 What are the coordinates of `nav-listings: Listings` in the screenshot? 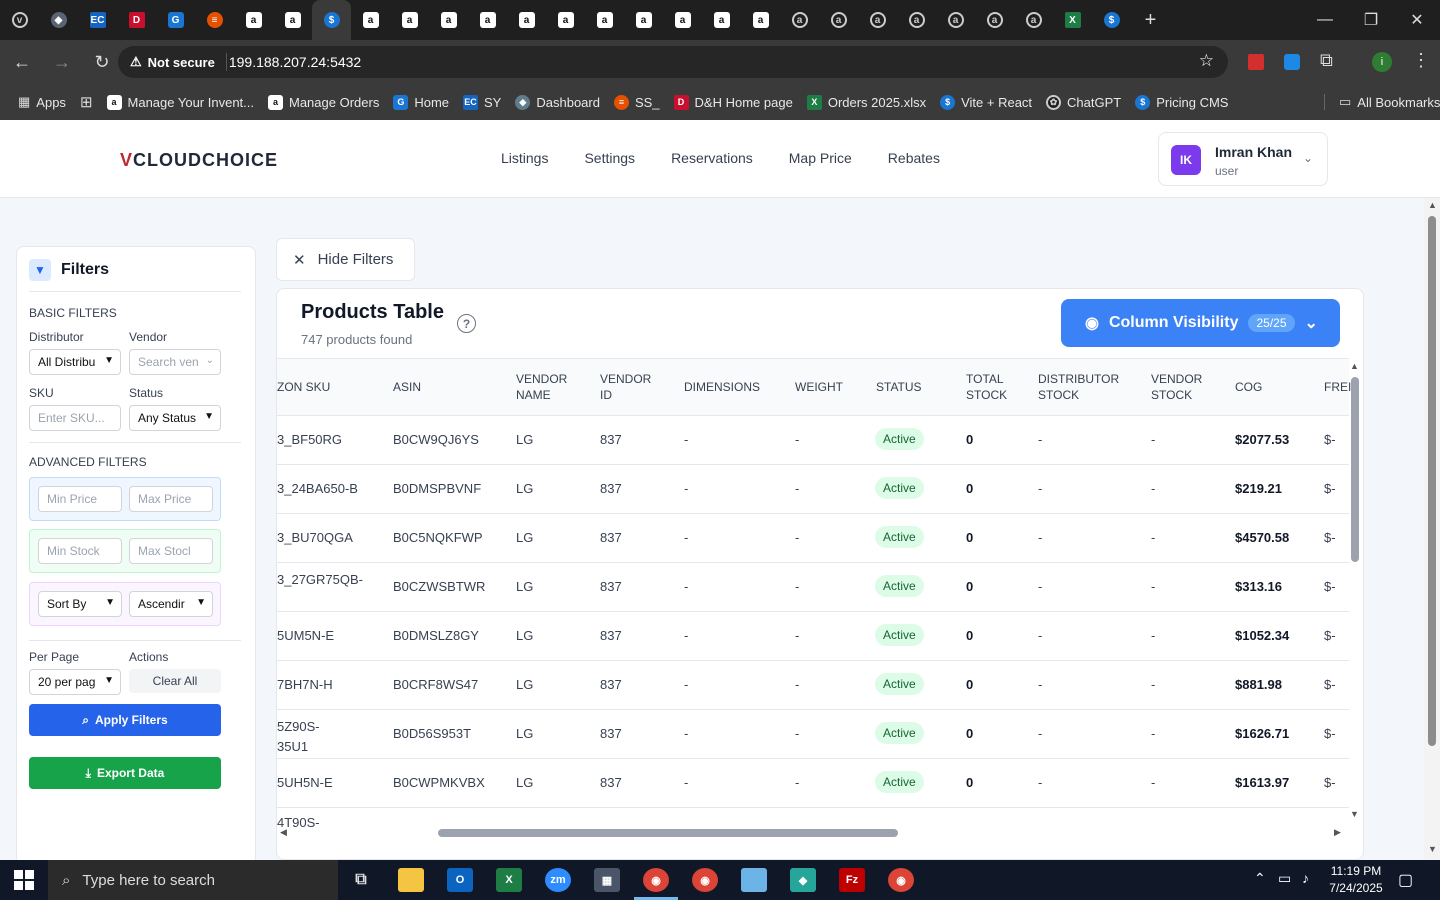 It's located at (524, 158).